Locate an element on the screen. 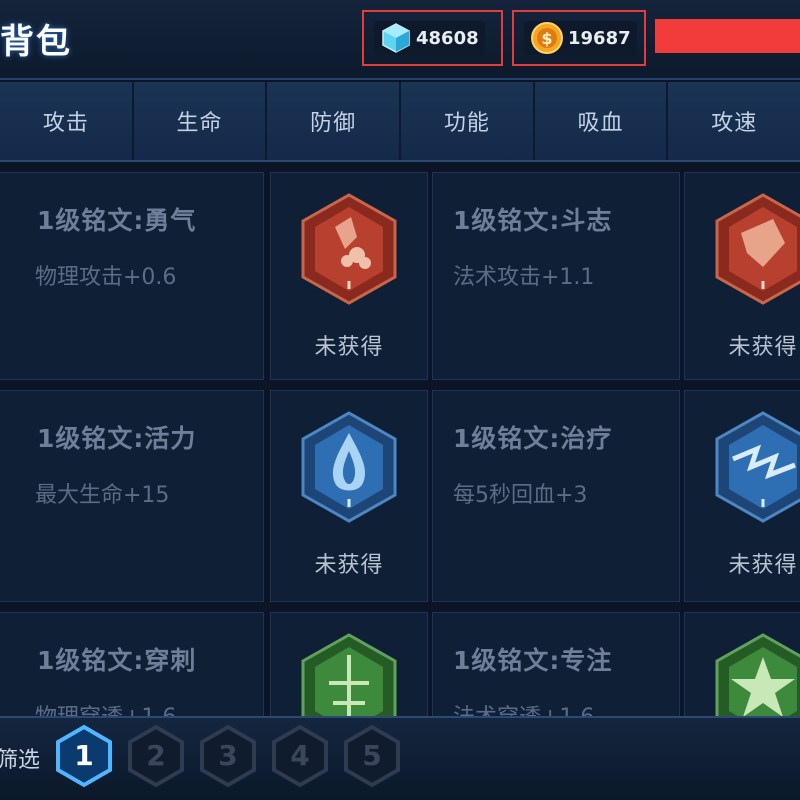 Image resolution: width=800 pixels, height=800 pixels. category-tabs: 攻击 生命 防御 功能 吸血 攻速 is located at coordinates (400, 122).